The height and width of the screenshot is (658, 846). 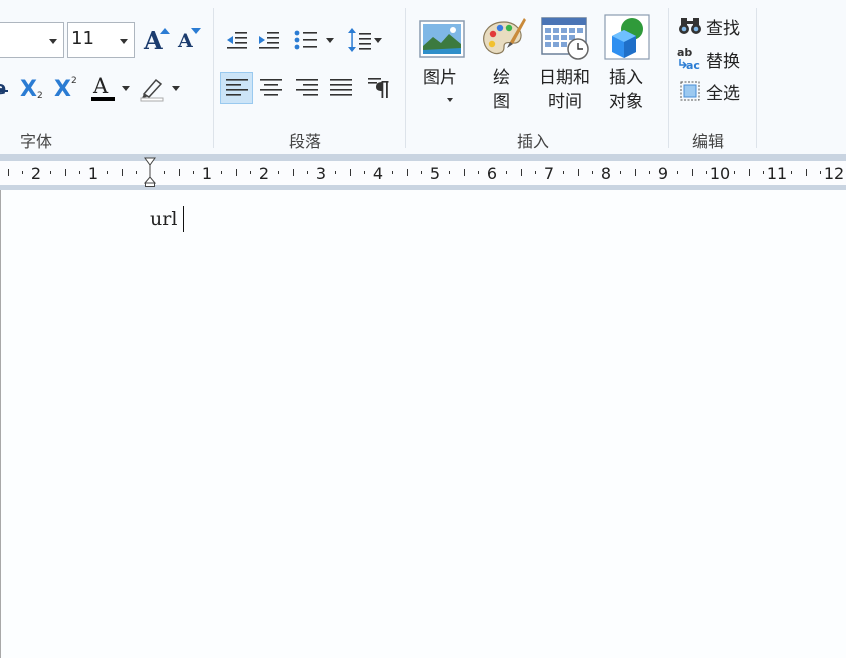 I want to click on insert-datetime-button: 日期和 时间, so click(x=566, y=63).